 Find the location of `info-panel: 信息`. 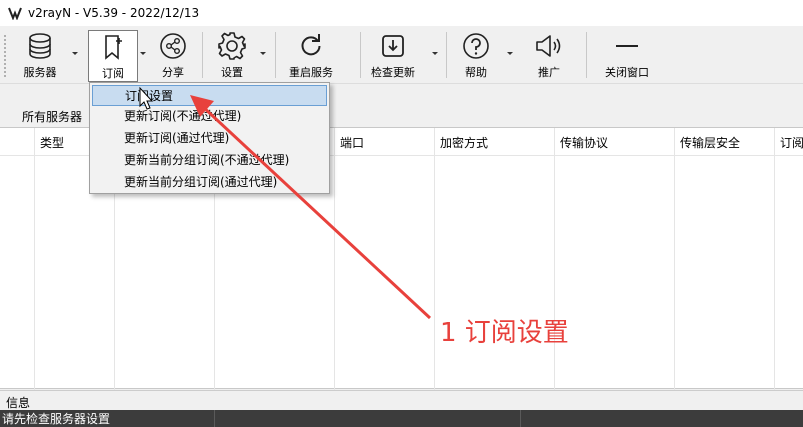

info-panel: 信息 is located at coordinates (401, 400).